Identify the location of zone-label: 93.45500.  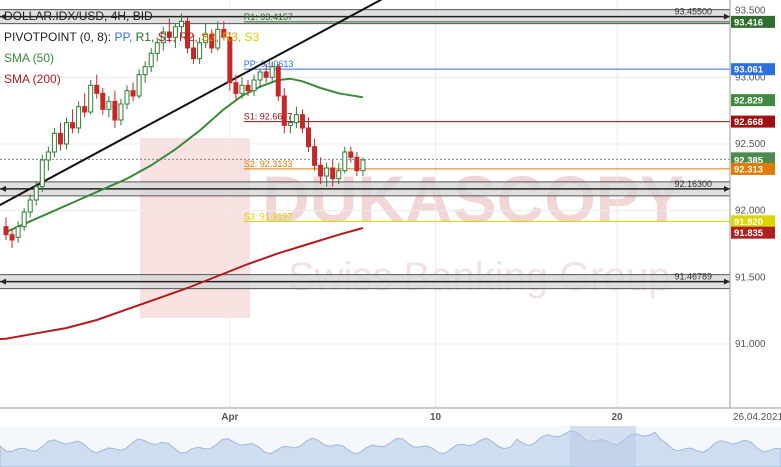
(693, 12).